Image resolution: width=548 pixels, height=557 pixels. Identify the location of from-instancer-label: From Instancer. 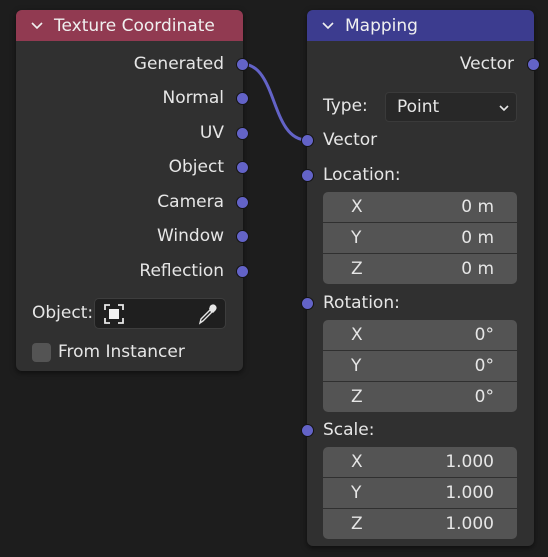
(121, 352).